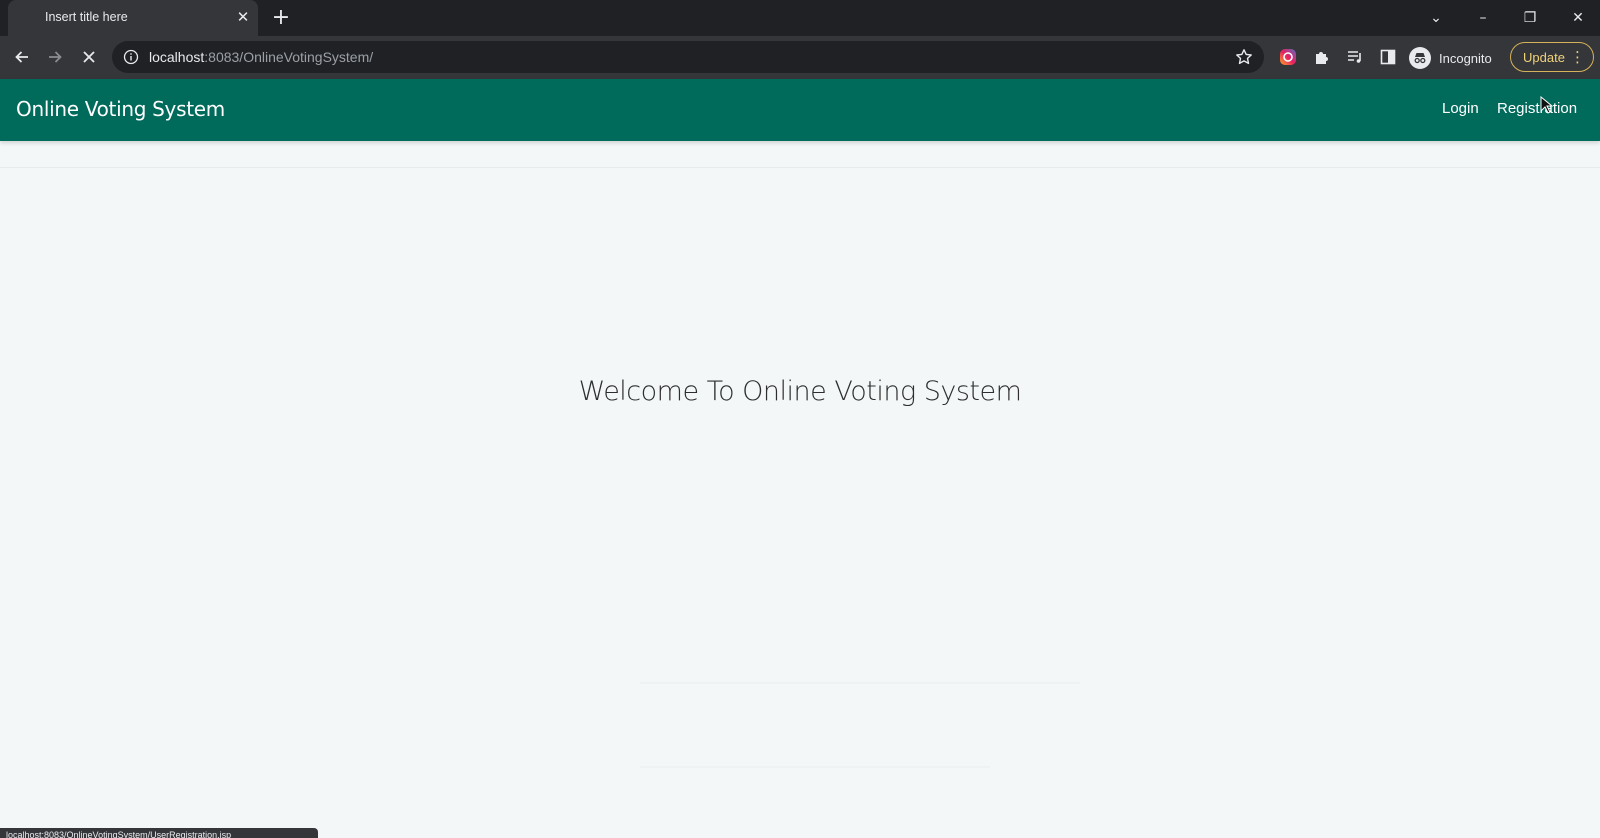 The image size is (1600, 838). I want to click on update-button: Update ⋮, so click(1552, 57).